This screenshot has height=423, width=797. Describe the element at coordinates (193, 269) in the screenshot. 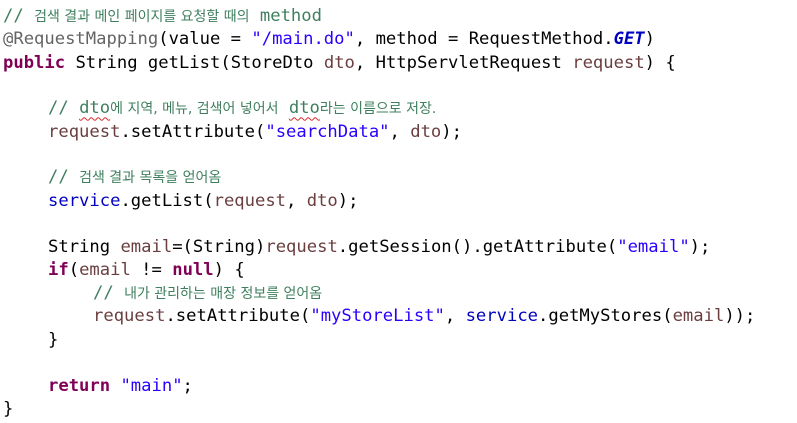

I see `keyword-null: null` at that location.